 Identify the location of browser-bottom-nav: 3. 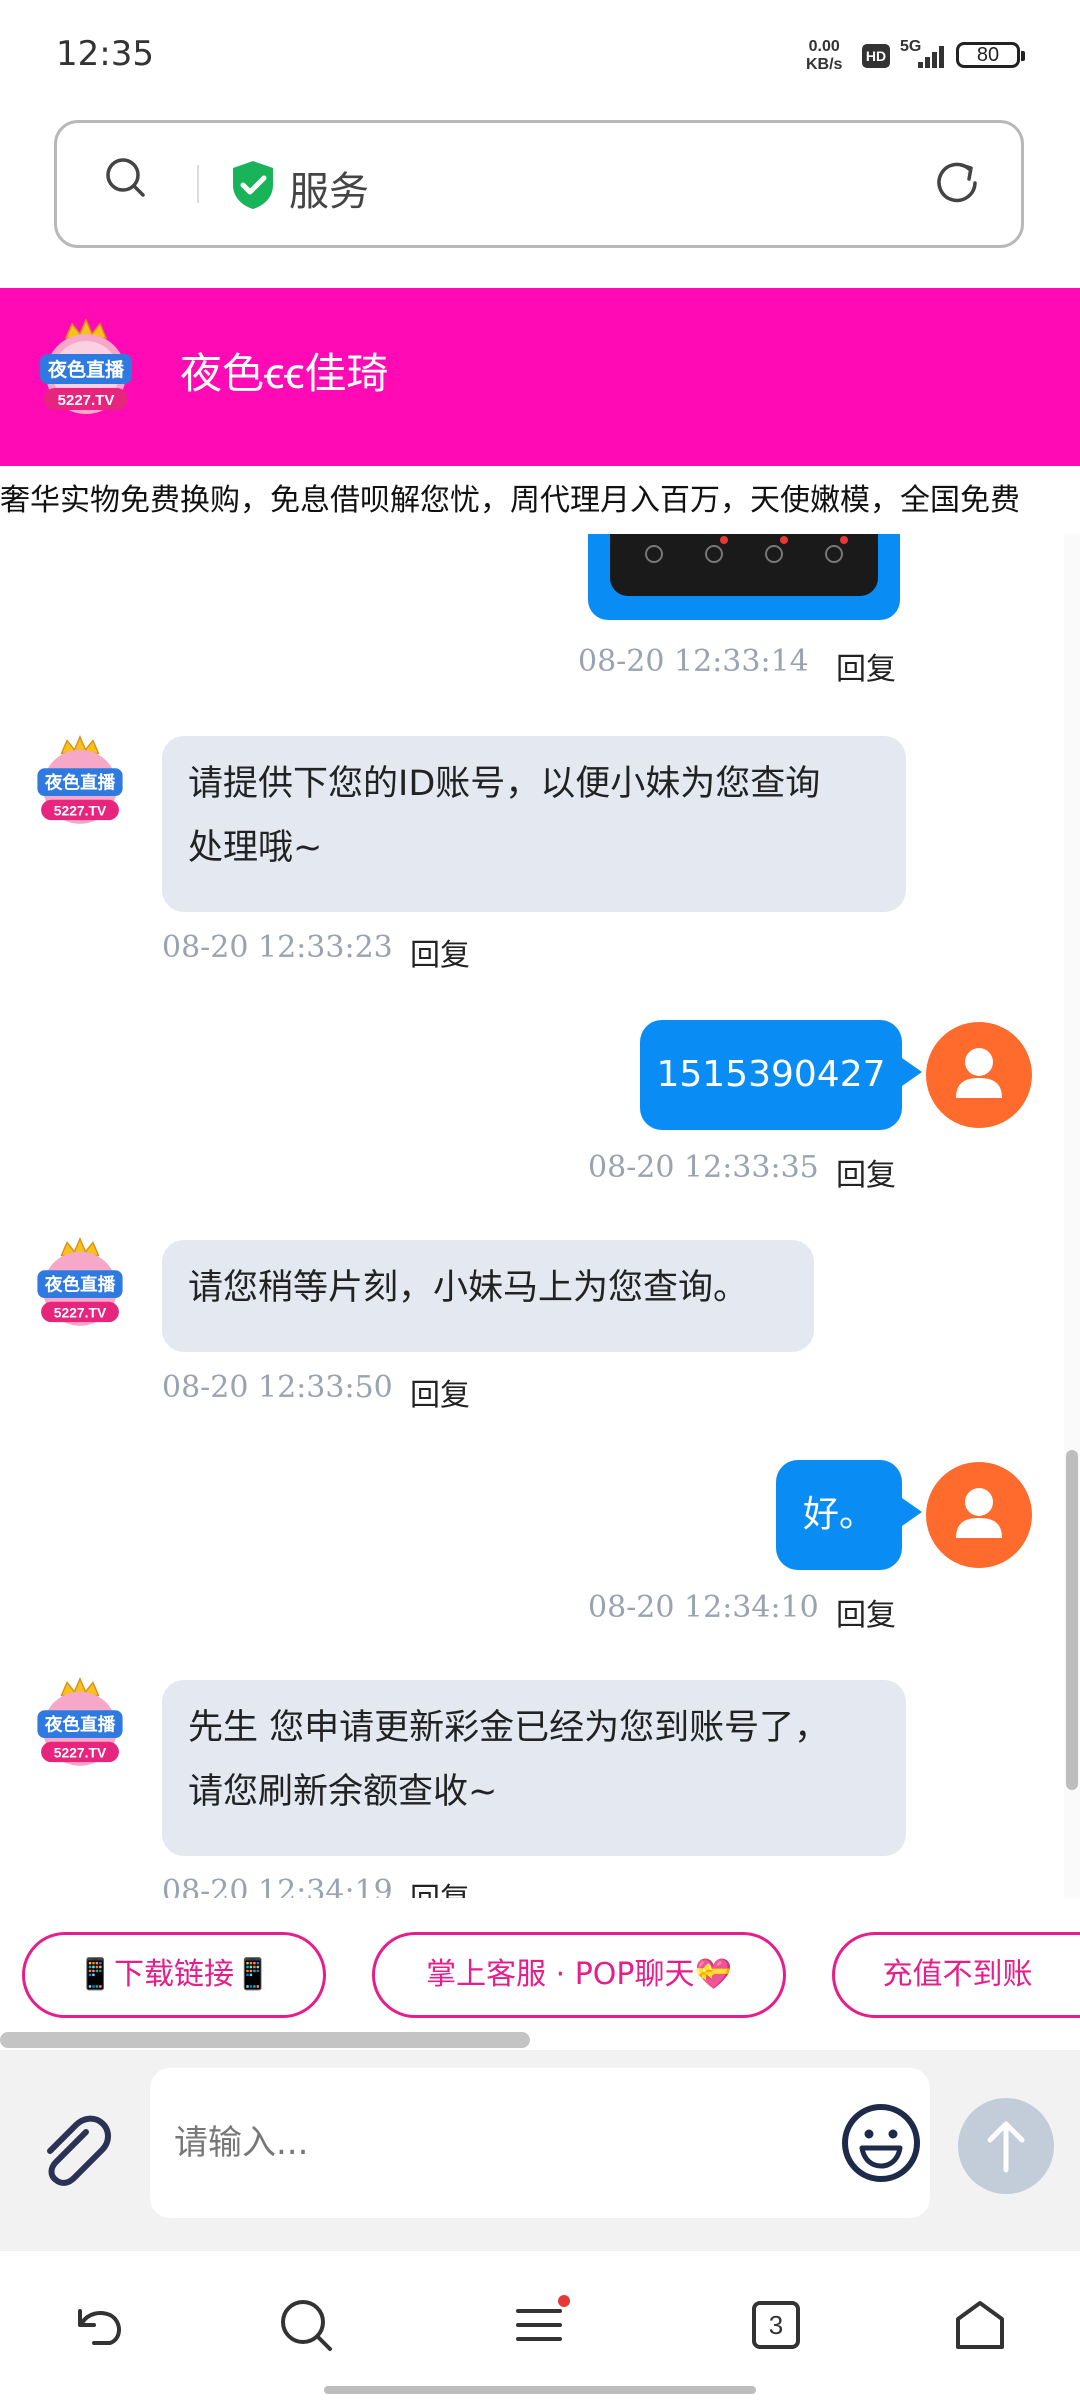
(540, 2325).